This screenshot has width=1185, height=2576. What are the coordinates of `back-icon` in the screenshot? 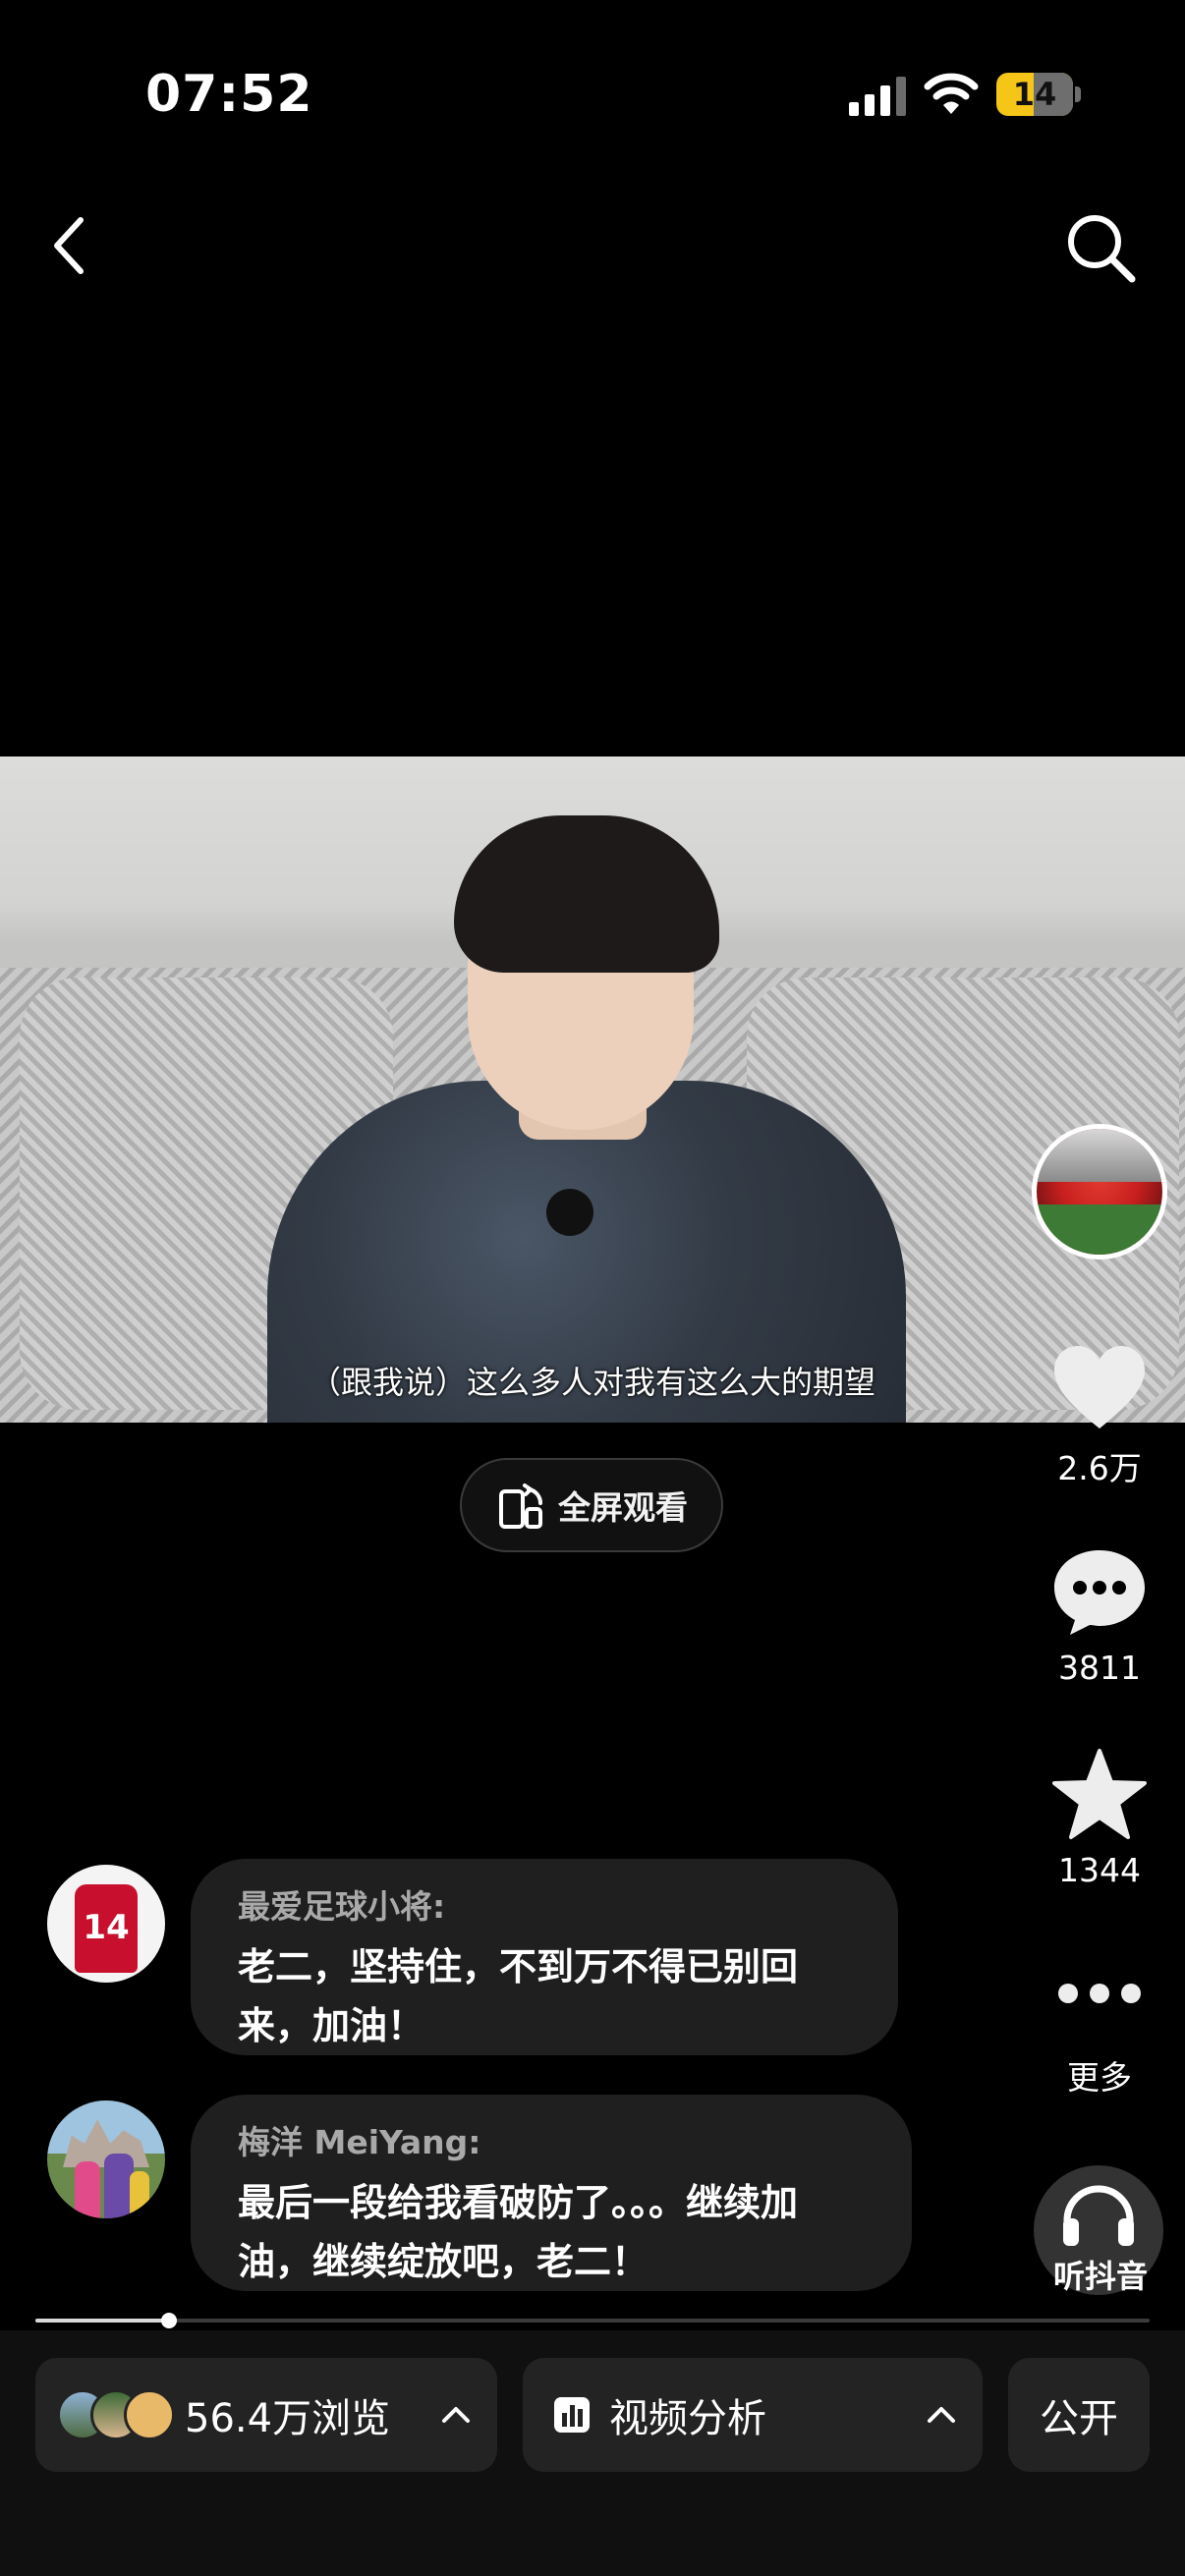 It's located at (68, 245).